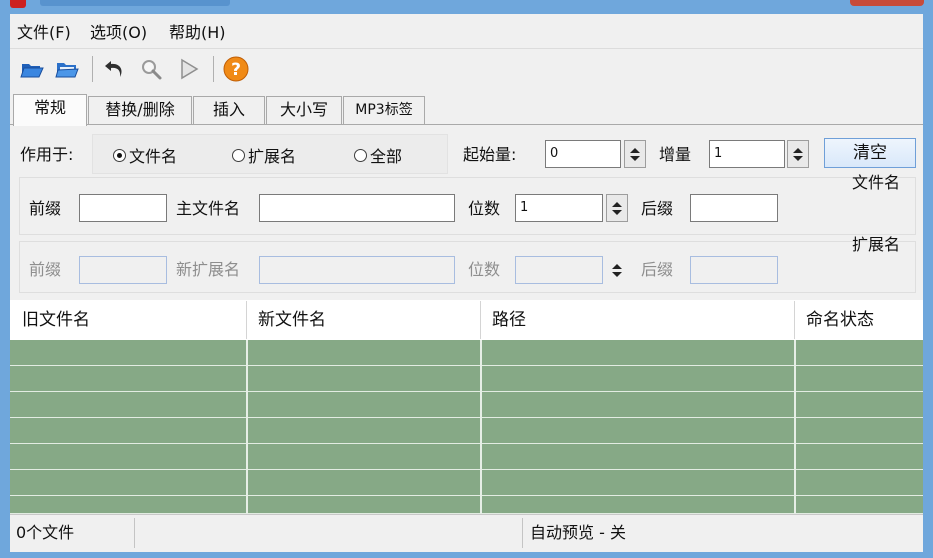 Image resolution: width=933 pixels, height=558 pixels. What do you see at coordinates (153, 156) in the screenshot?
I see `radio-filename-label: 文件名` at bounding box center [153, 156].